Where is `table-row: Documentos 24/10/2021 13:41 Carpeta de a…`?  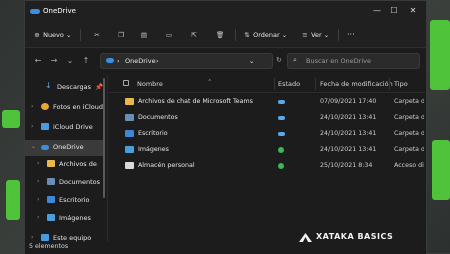 table-row: Documentos 24/10/2021 13:41 Carpeta de a… is located at coordinates (267, 118).